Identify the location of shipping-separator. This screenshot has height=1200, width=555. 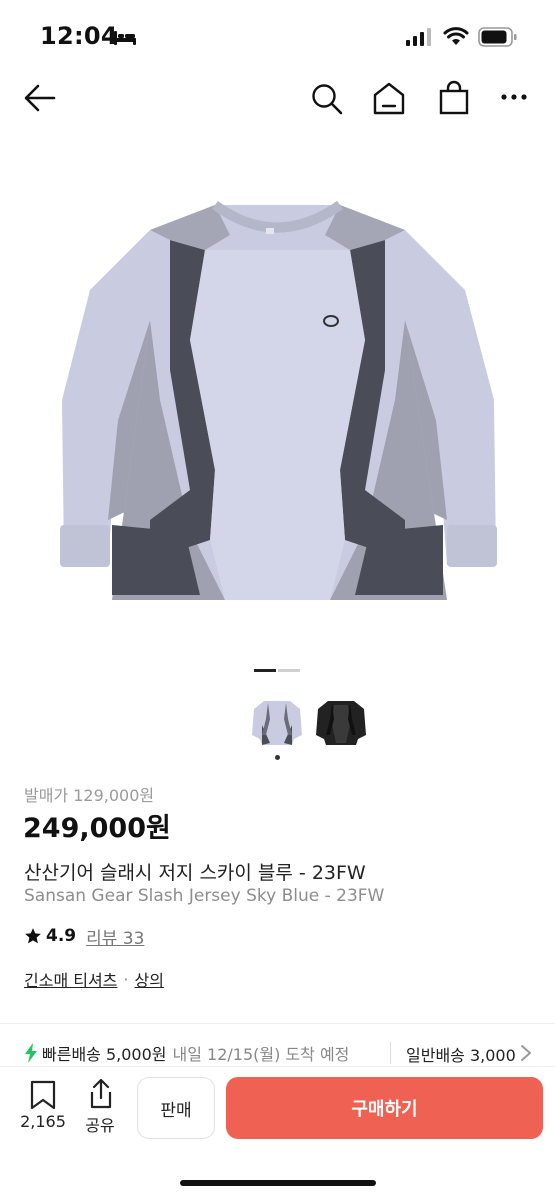
(390, 1053).